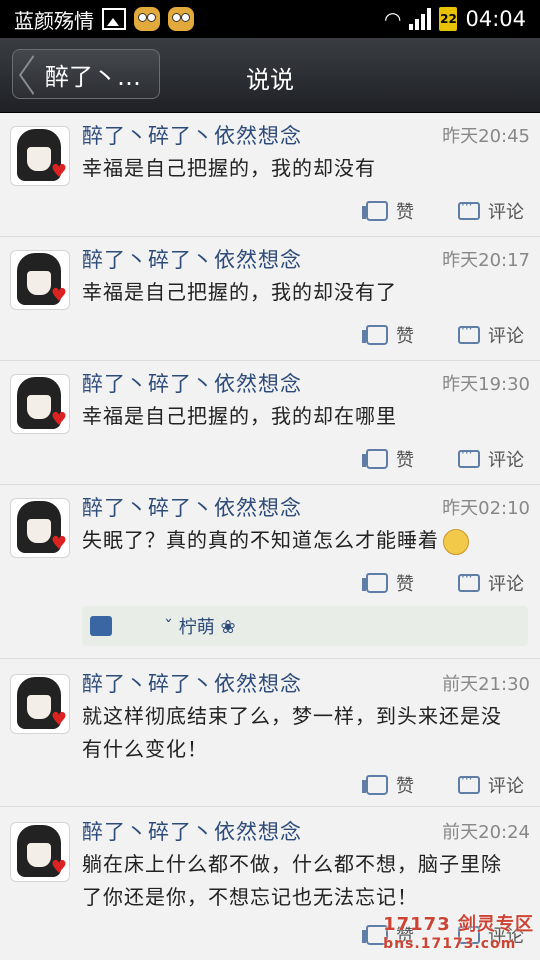  What do you see at coordinates (486, 508) in the screenshot?
I see `post-time: 昨天02:10` at bounding box center [486, 508].